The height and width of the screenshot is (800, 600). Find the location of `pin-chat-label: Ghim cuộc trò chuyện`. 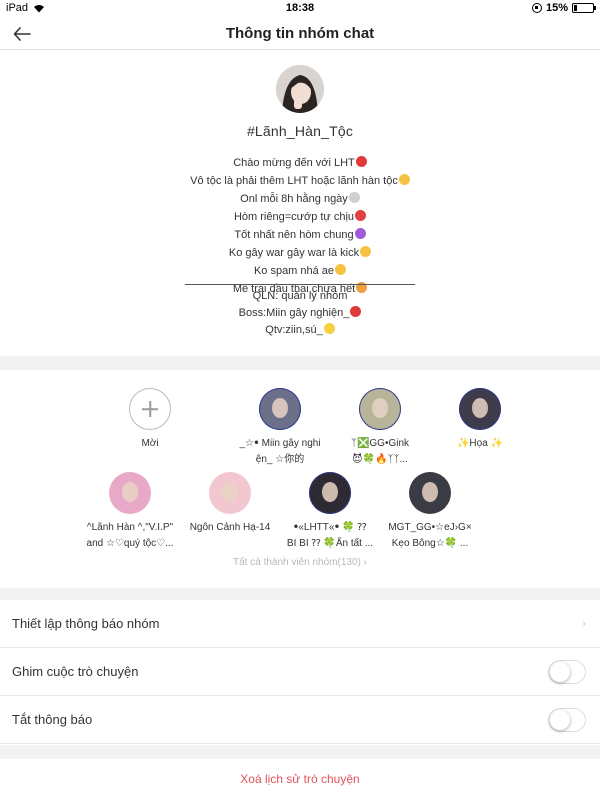

pin-chat-label: Ghim cuộc trò chuyện is located at coordinates (75, 671).